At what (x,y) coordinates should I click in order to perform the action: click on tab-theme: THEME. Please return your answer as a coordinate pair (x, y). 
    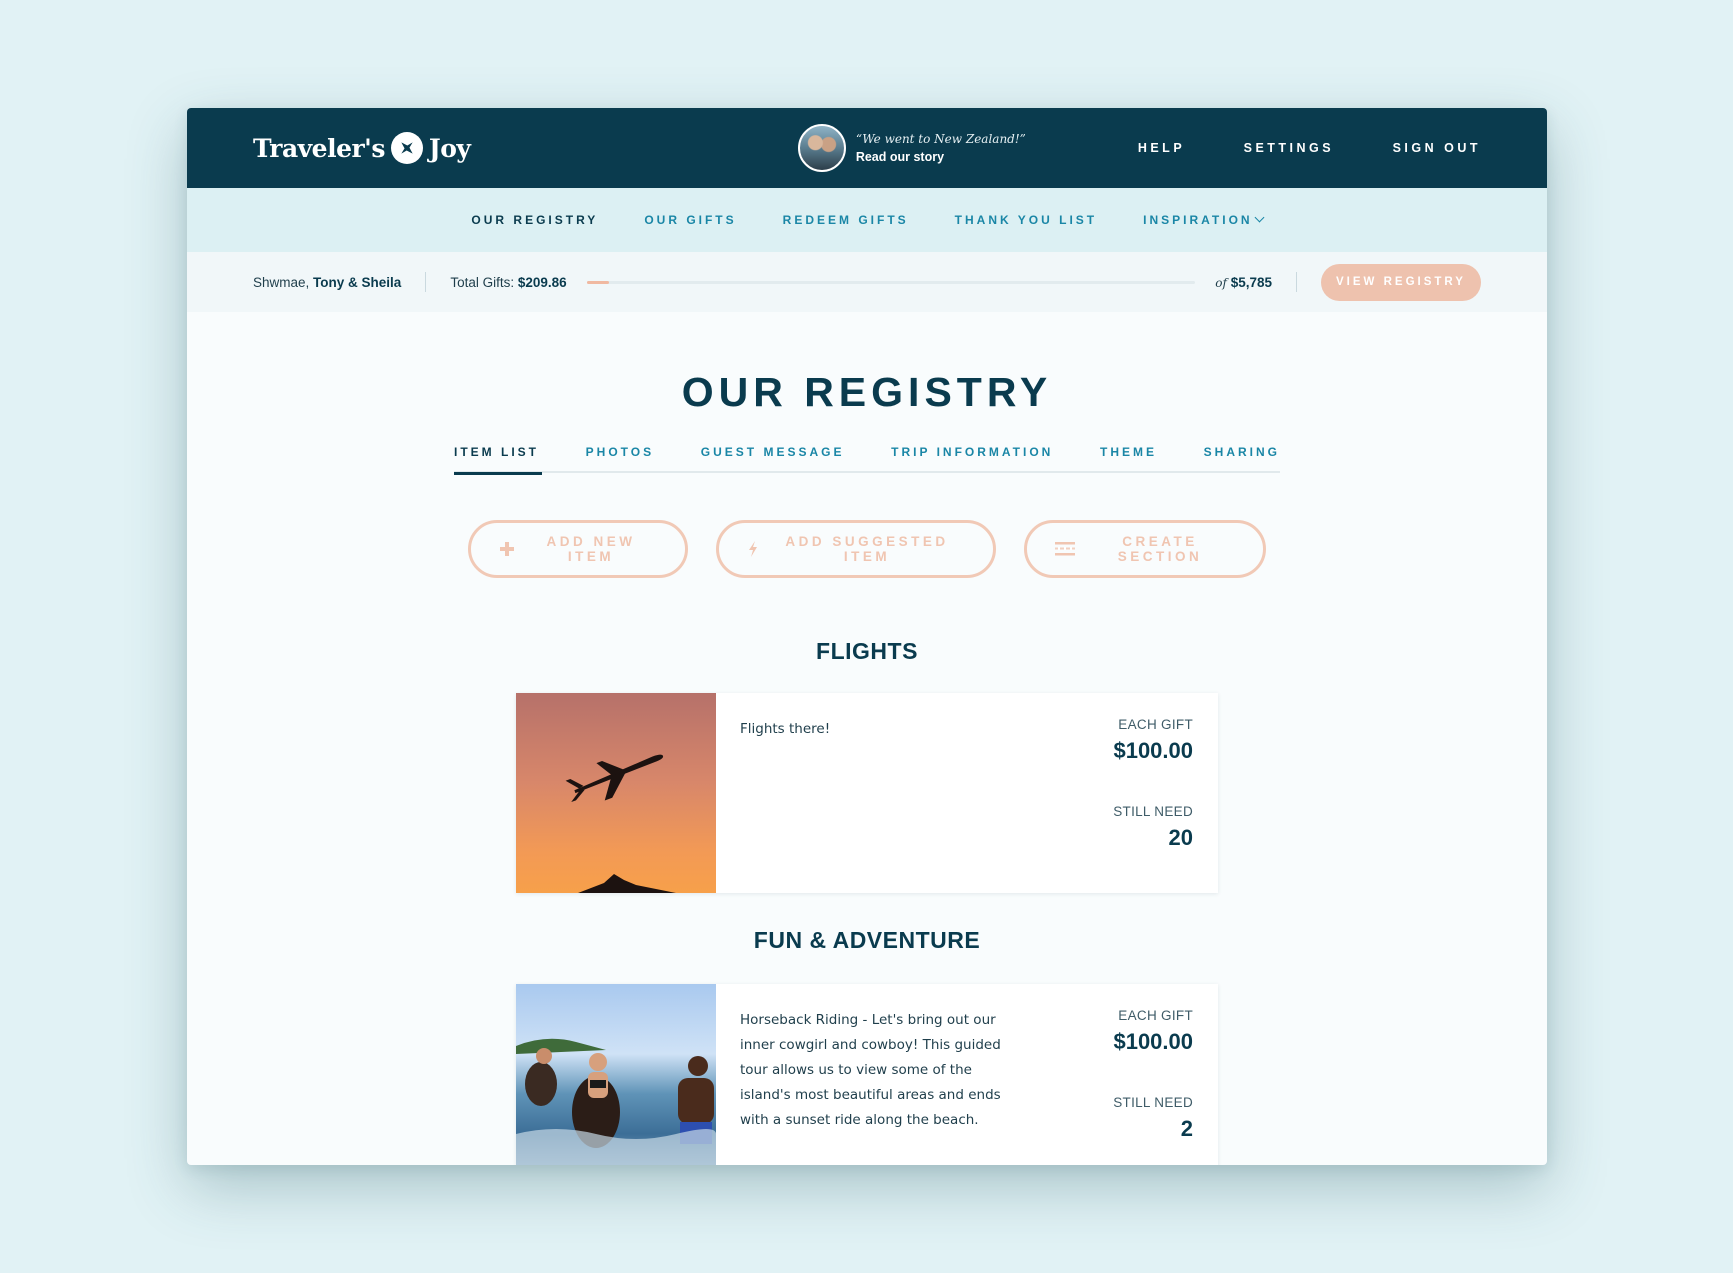
    Looking at the image, I should click on (1128, 459).